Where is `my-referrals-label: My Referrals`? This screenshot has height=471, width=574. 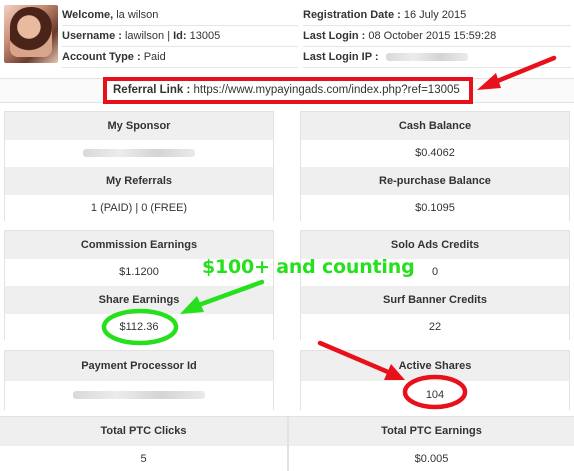 my-referrals-label: My Referrals is located at coordinates (139, 181).